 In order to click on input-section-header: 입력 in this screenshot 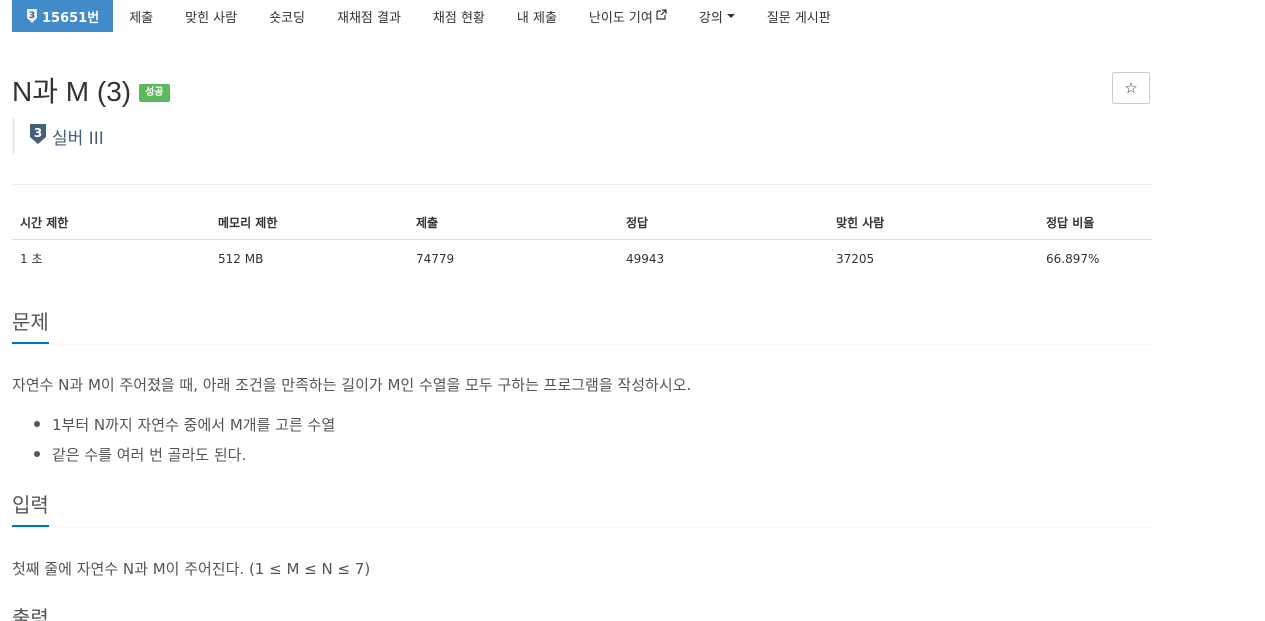, I will do `click(582, 510)`.